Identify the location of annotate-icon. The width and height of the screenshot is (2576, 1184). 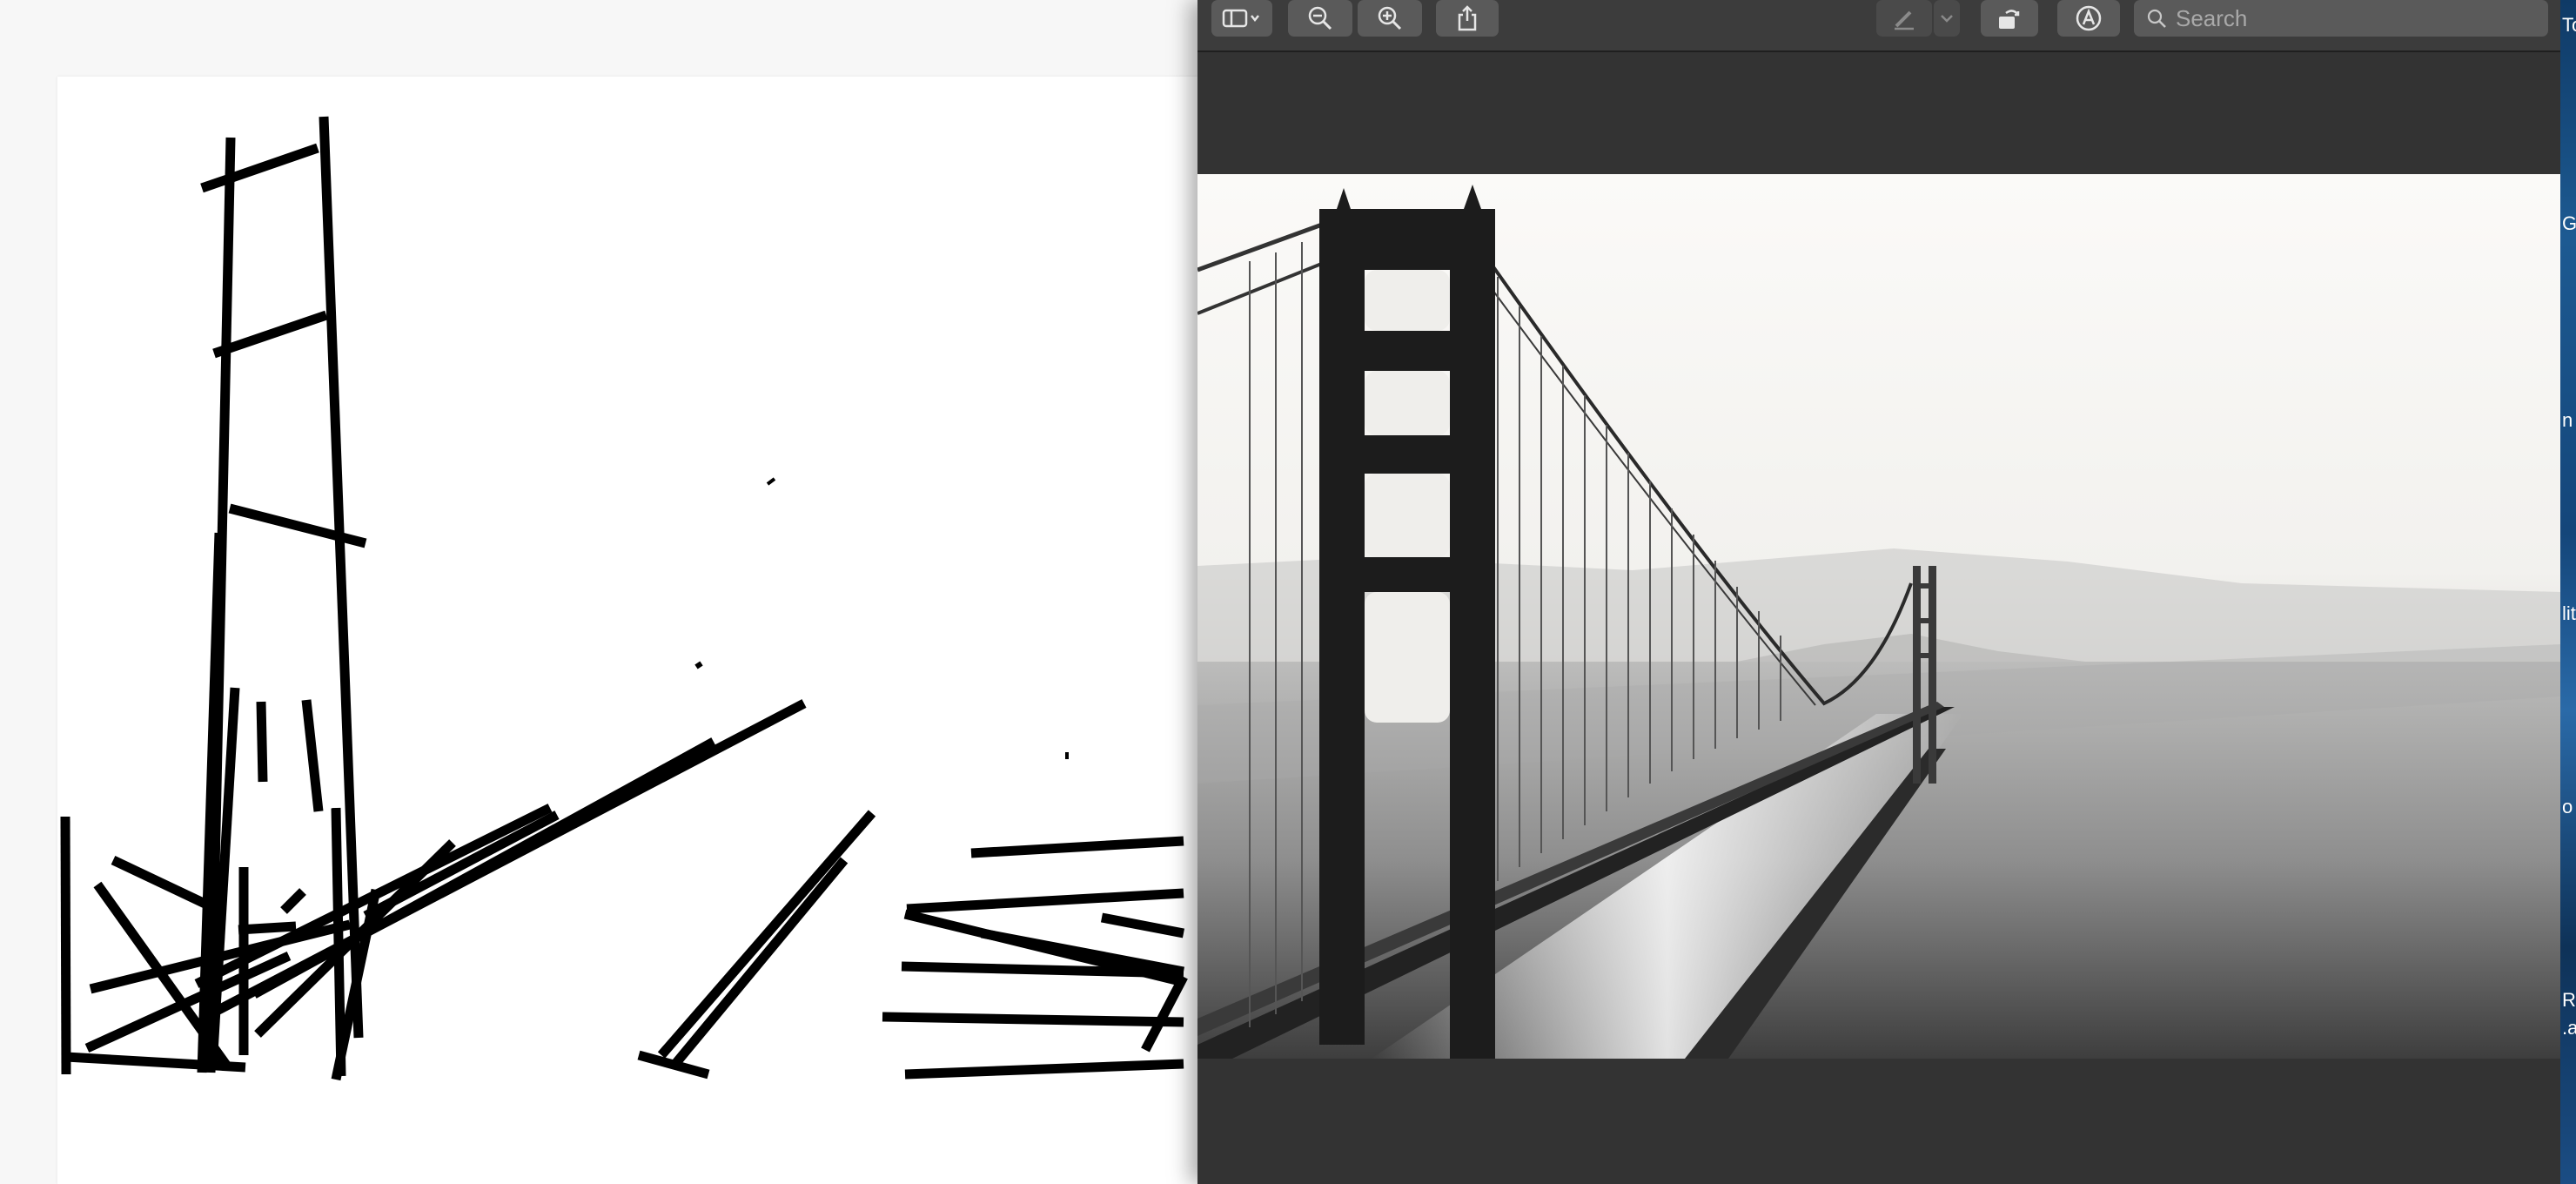
(2089, 18).